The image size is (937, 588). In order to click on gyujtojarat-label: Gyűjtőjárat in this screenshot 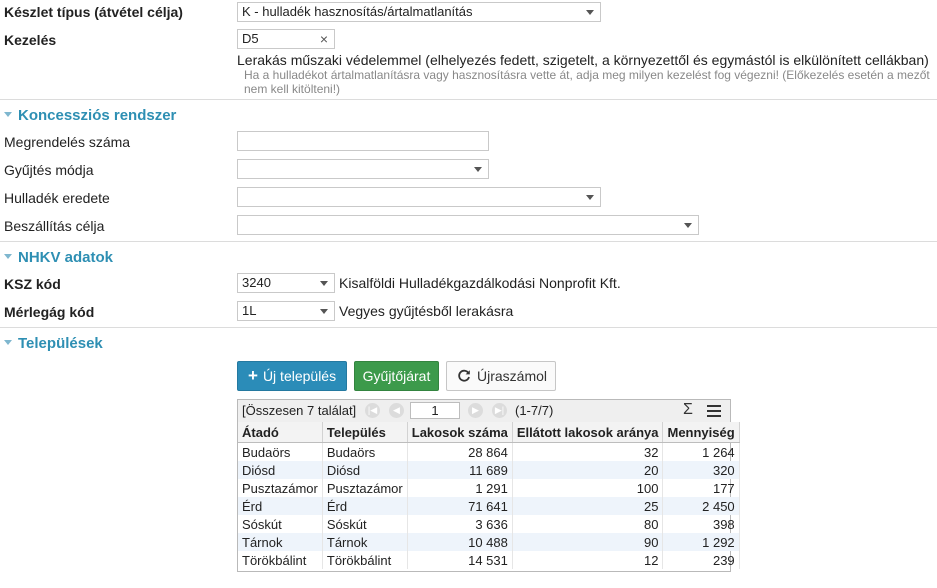, I will do `click(396, 376)`.